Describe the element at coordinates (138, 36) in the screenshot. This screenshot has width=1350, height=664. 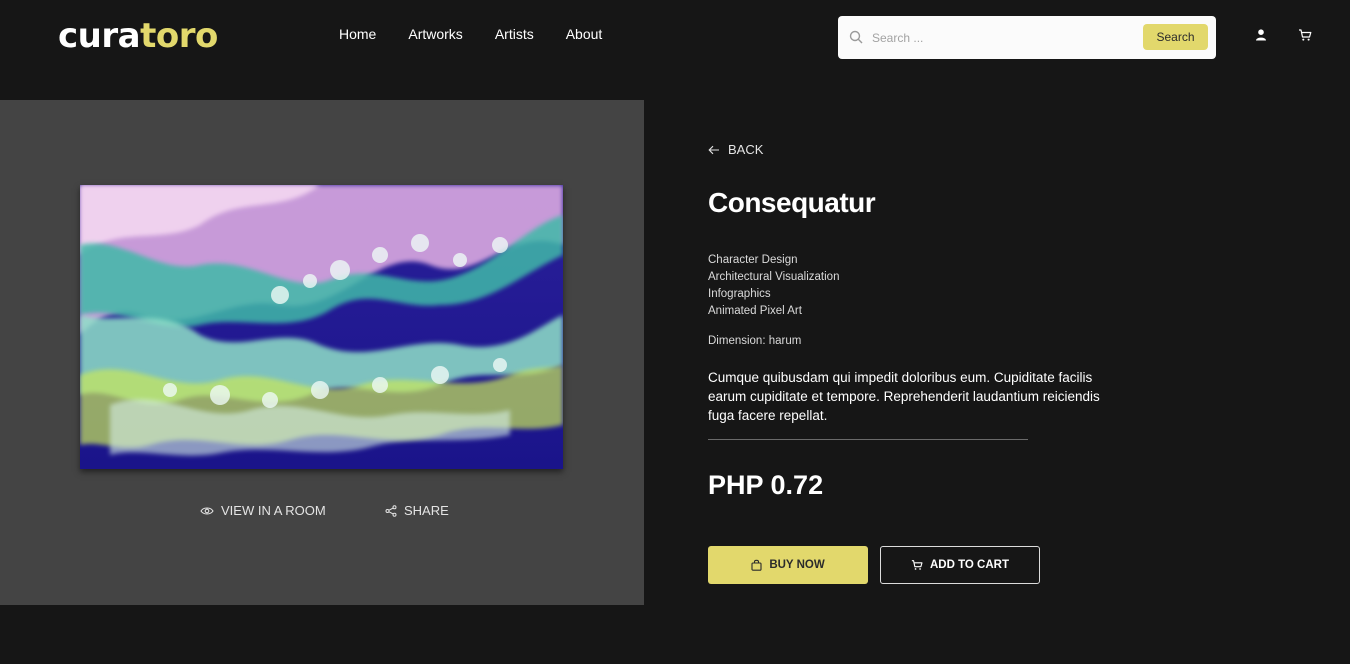
I see `logo: curatoro` at that location.